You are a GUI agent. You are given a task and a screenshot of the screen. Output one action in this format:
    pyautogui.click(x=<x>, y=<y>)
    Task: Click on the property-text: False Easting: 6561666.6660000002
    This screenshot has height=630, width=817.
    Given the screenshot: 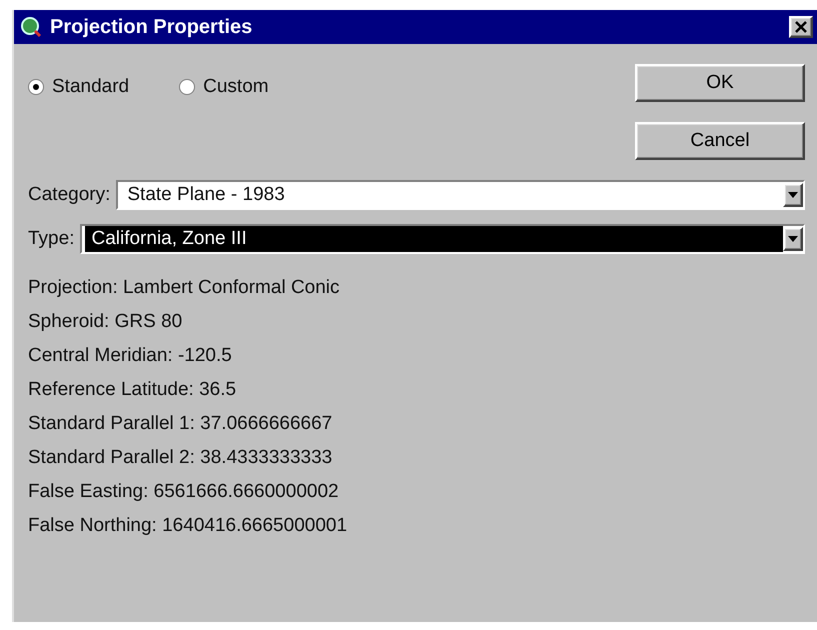 What is the action you would take?
    pyautogui.click(x=184, y=491)
    